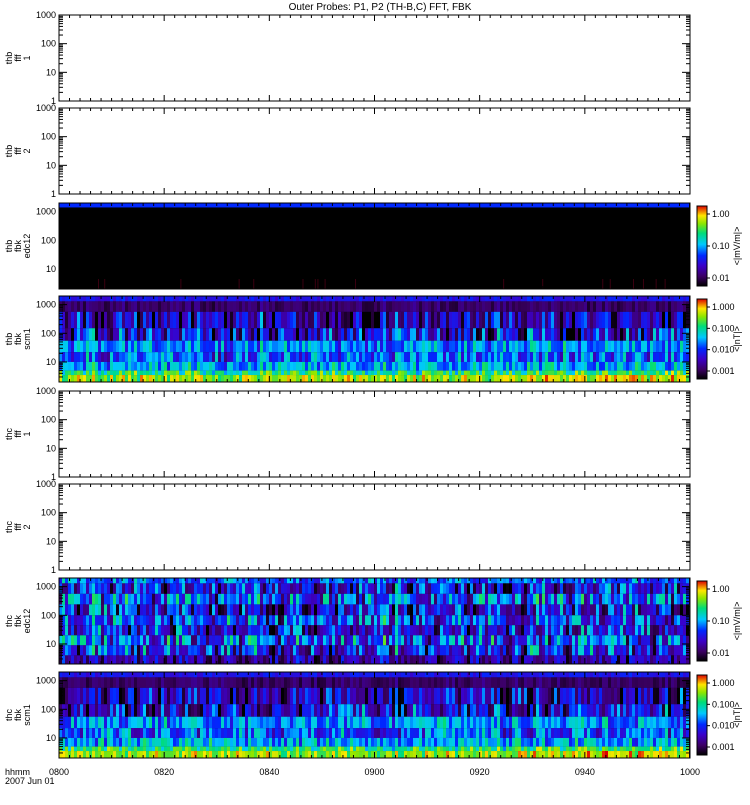  Describe the element at coordinates (46, 15) in the screenshot. I see `y-tick-label: 1000` at that location.